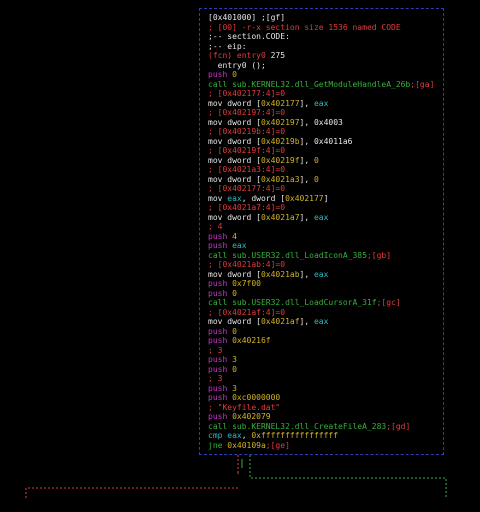 Image resolution: width=480 pixels, height=512 pixels. What do you see at coordinates (348, 476) in the screenshot?
I see `true-branch-edge` at bounding box center [348, 476].